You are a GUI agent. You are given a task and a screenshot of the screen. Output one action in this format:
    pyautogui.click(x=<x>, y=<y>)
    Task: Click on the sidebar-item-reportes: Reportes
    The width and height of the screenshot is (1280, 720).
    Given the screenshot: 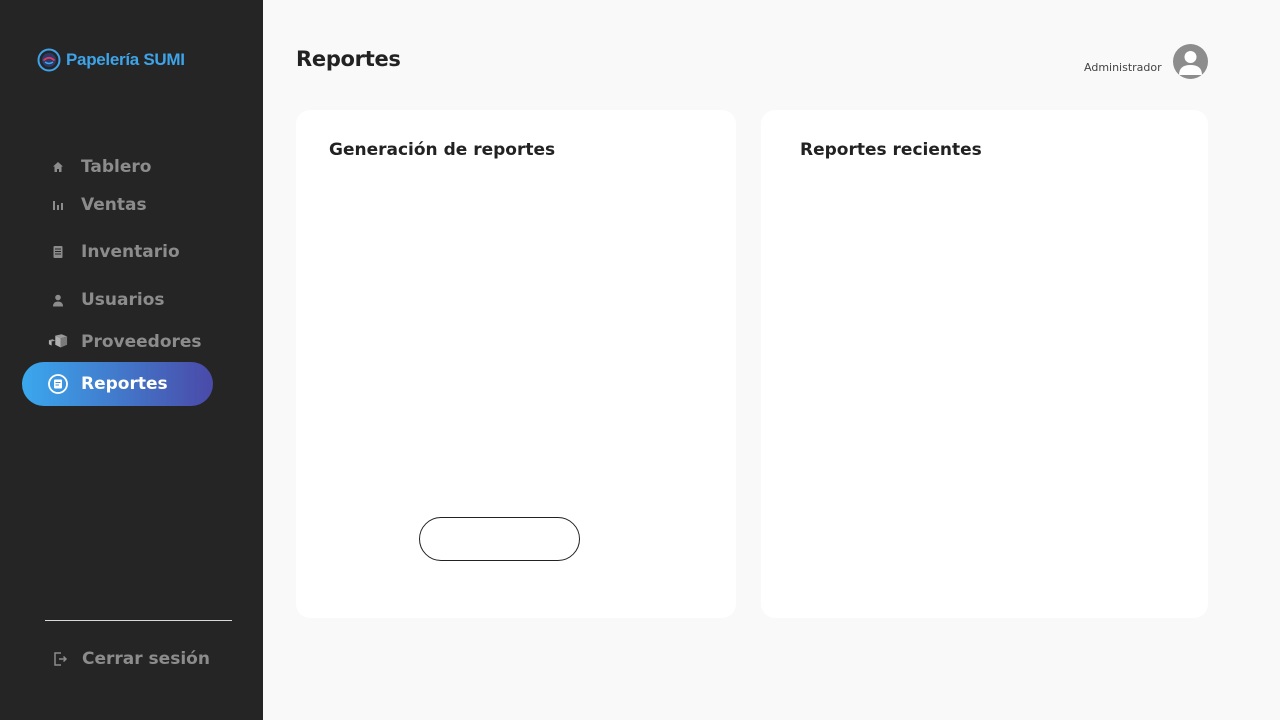 What is the action you would take?
    pyautogui.click(x=117, y=384)
    